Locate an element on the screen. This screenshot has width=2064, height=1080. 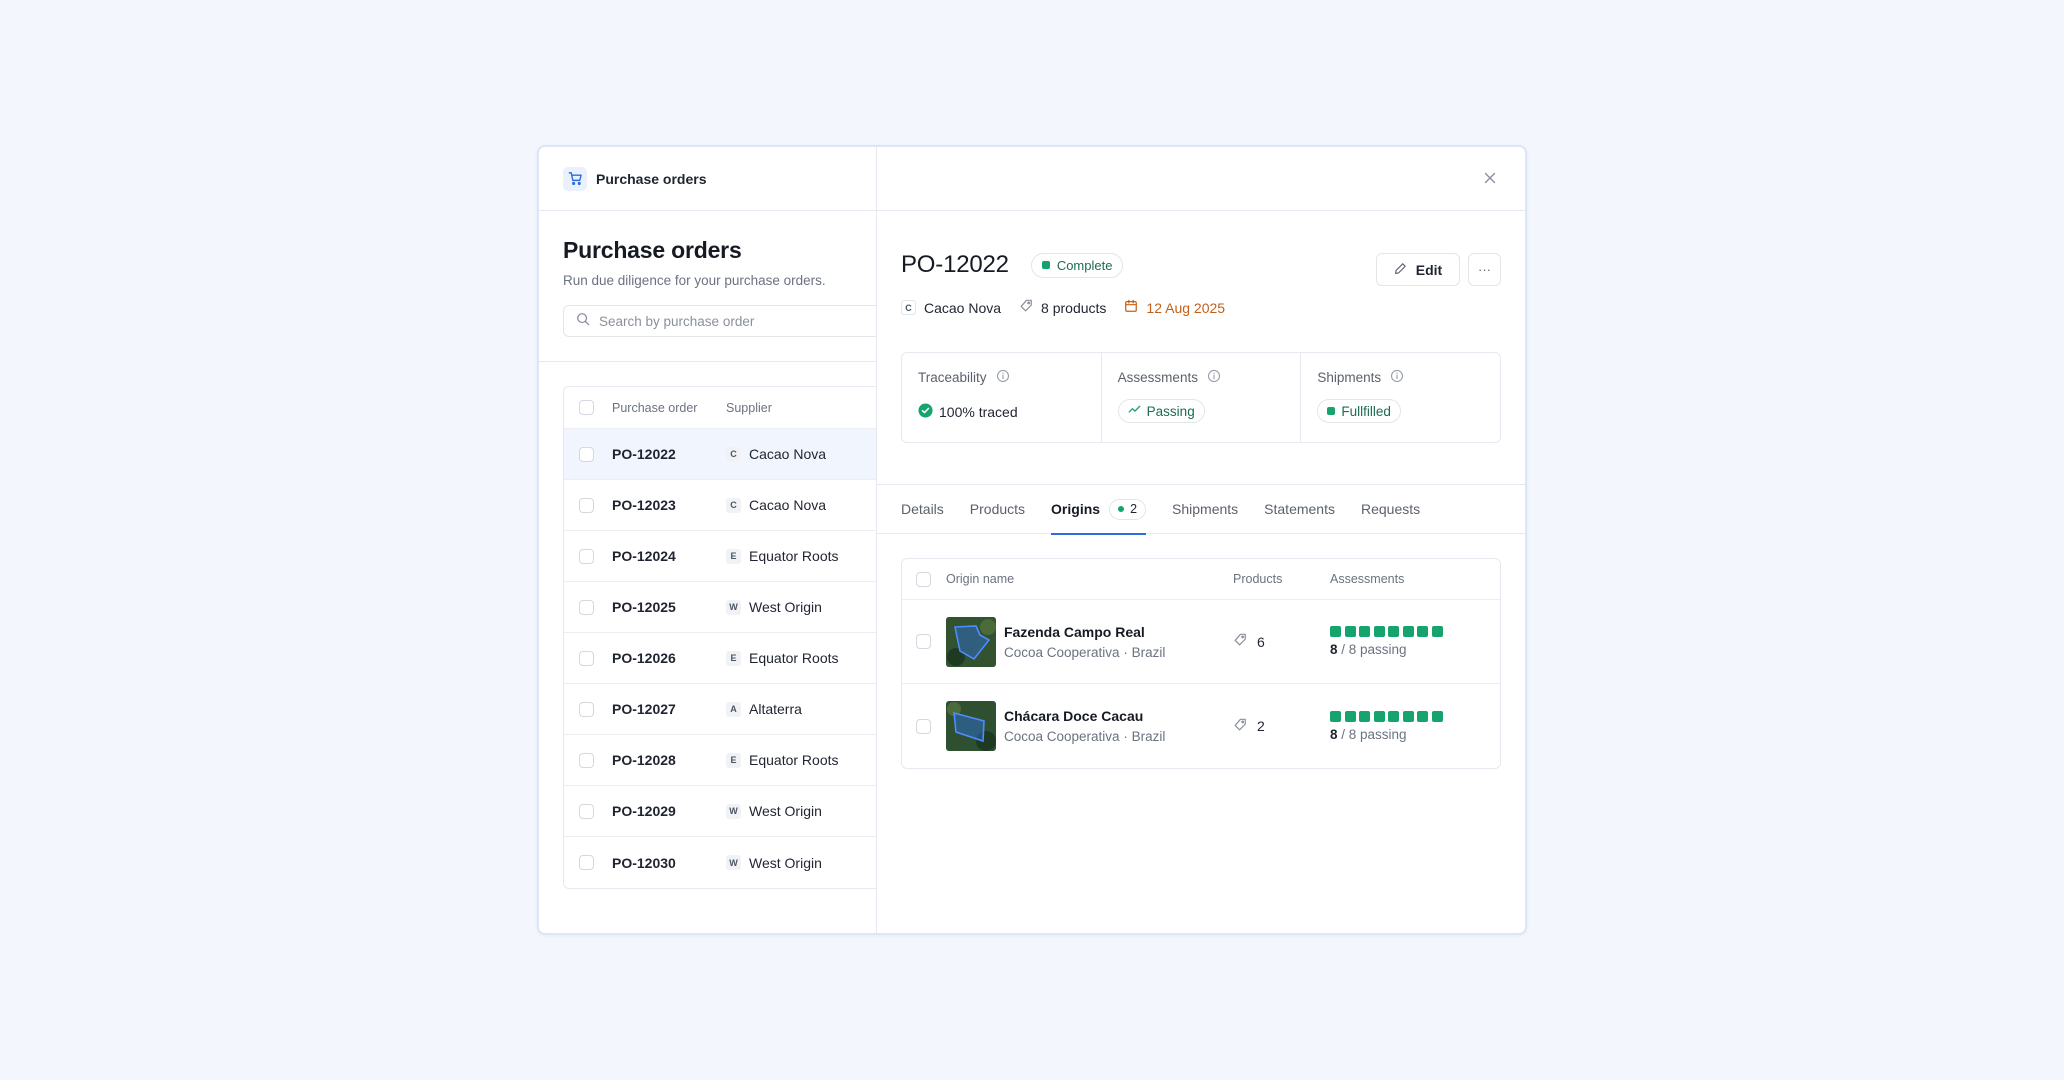
search-box is located at coordinates (719, 321).